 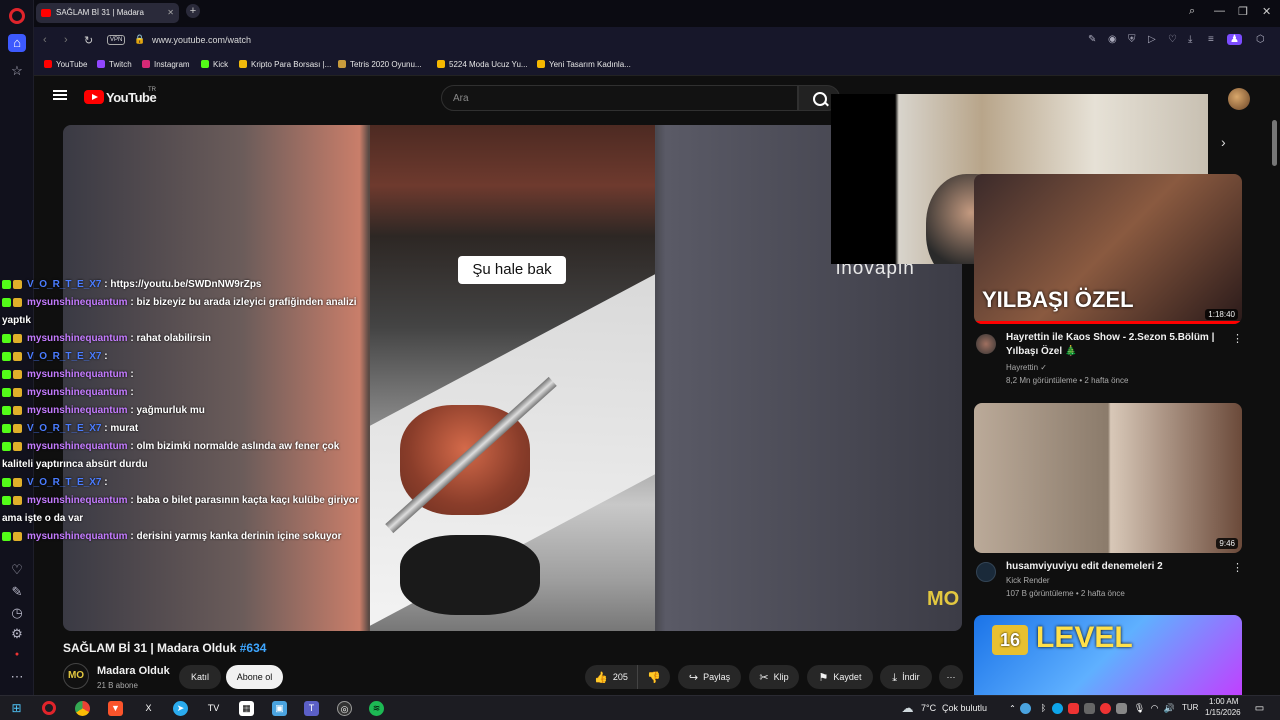 What do you see at coordinates (148, 708) in the screenshot?
I see `x-icon: X` at bounding box center [148, 708].